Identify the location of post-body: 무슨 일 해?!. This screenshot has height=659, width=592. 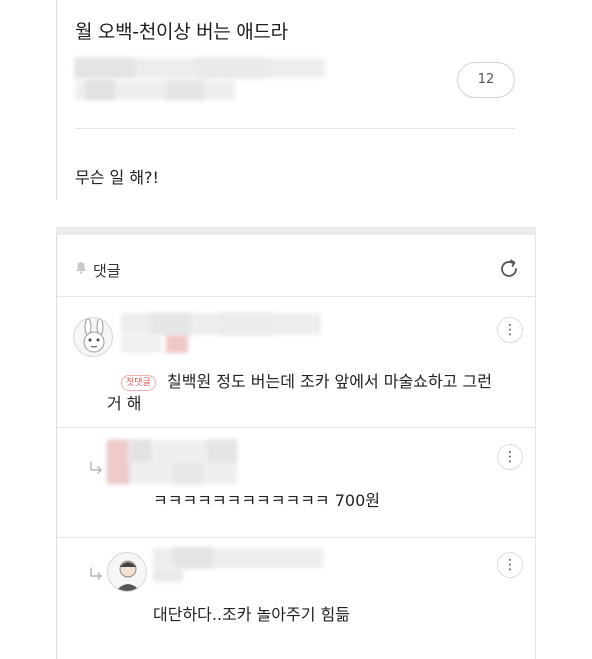
(117, 177).